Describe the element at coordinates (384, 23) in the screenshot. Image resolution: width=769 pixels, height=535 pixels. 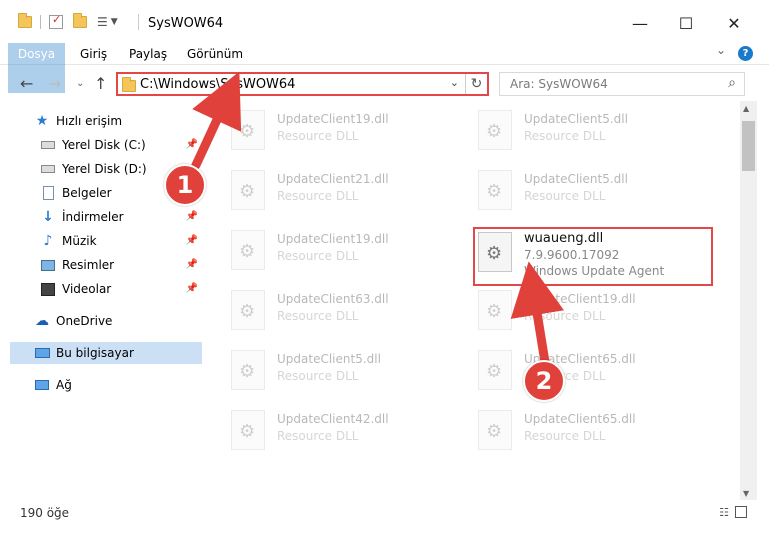
I see `title-bar: ✓ ☰ ▼ SysWOW64 — ☐ ✕` at that location.